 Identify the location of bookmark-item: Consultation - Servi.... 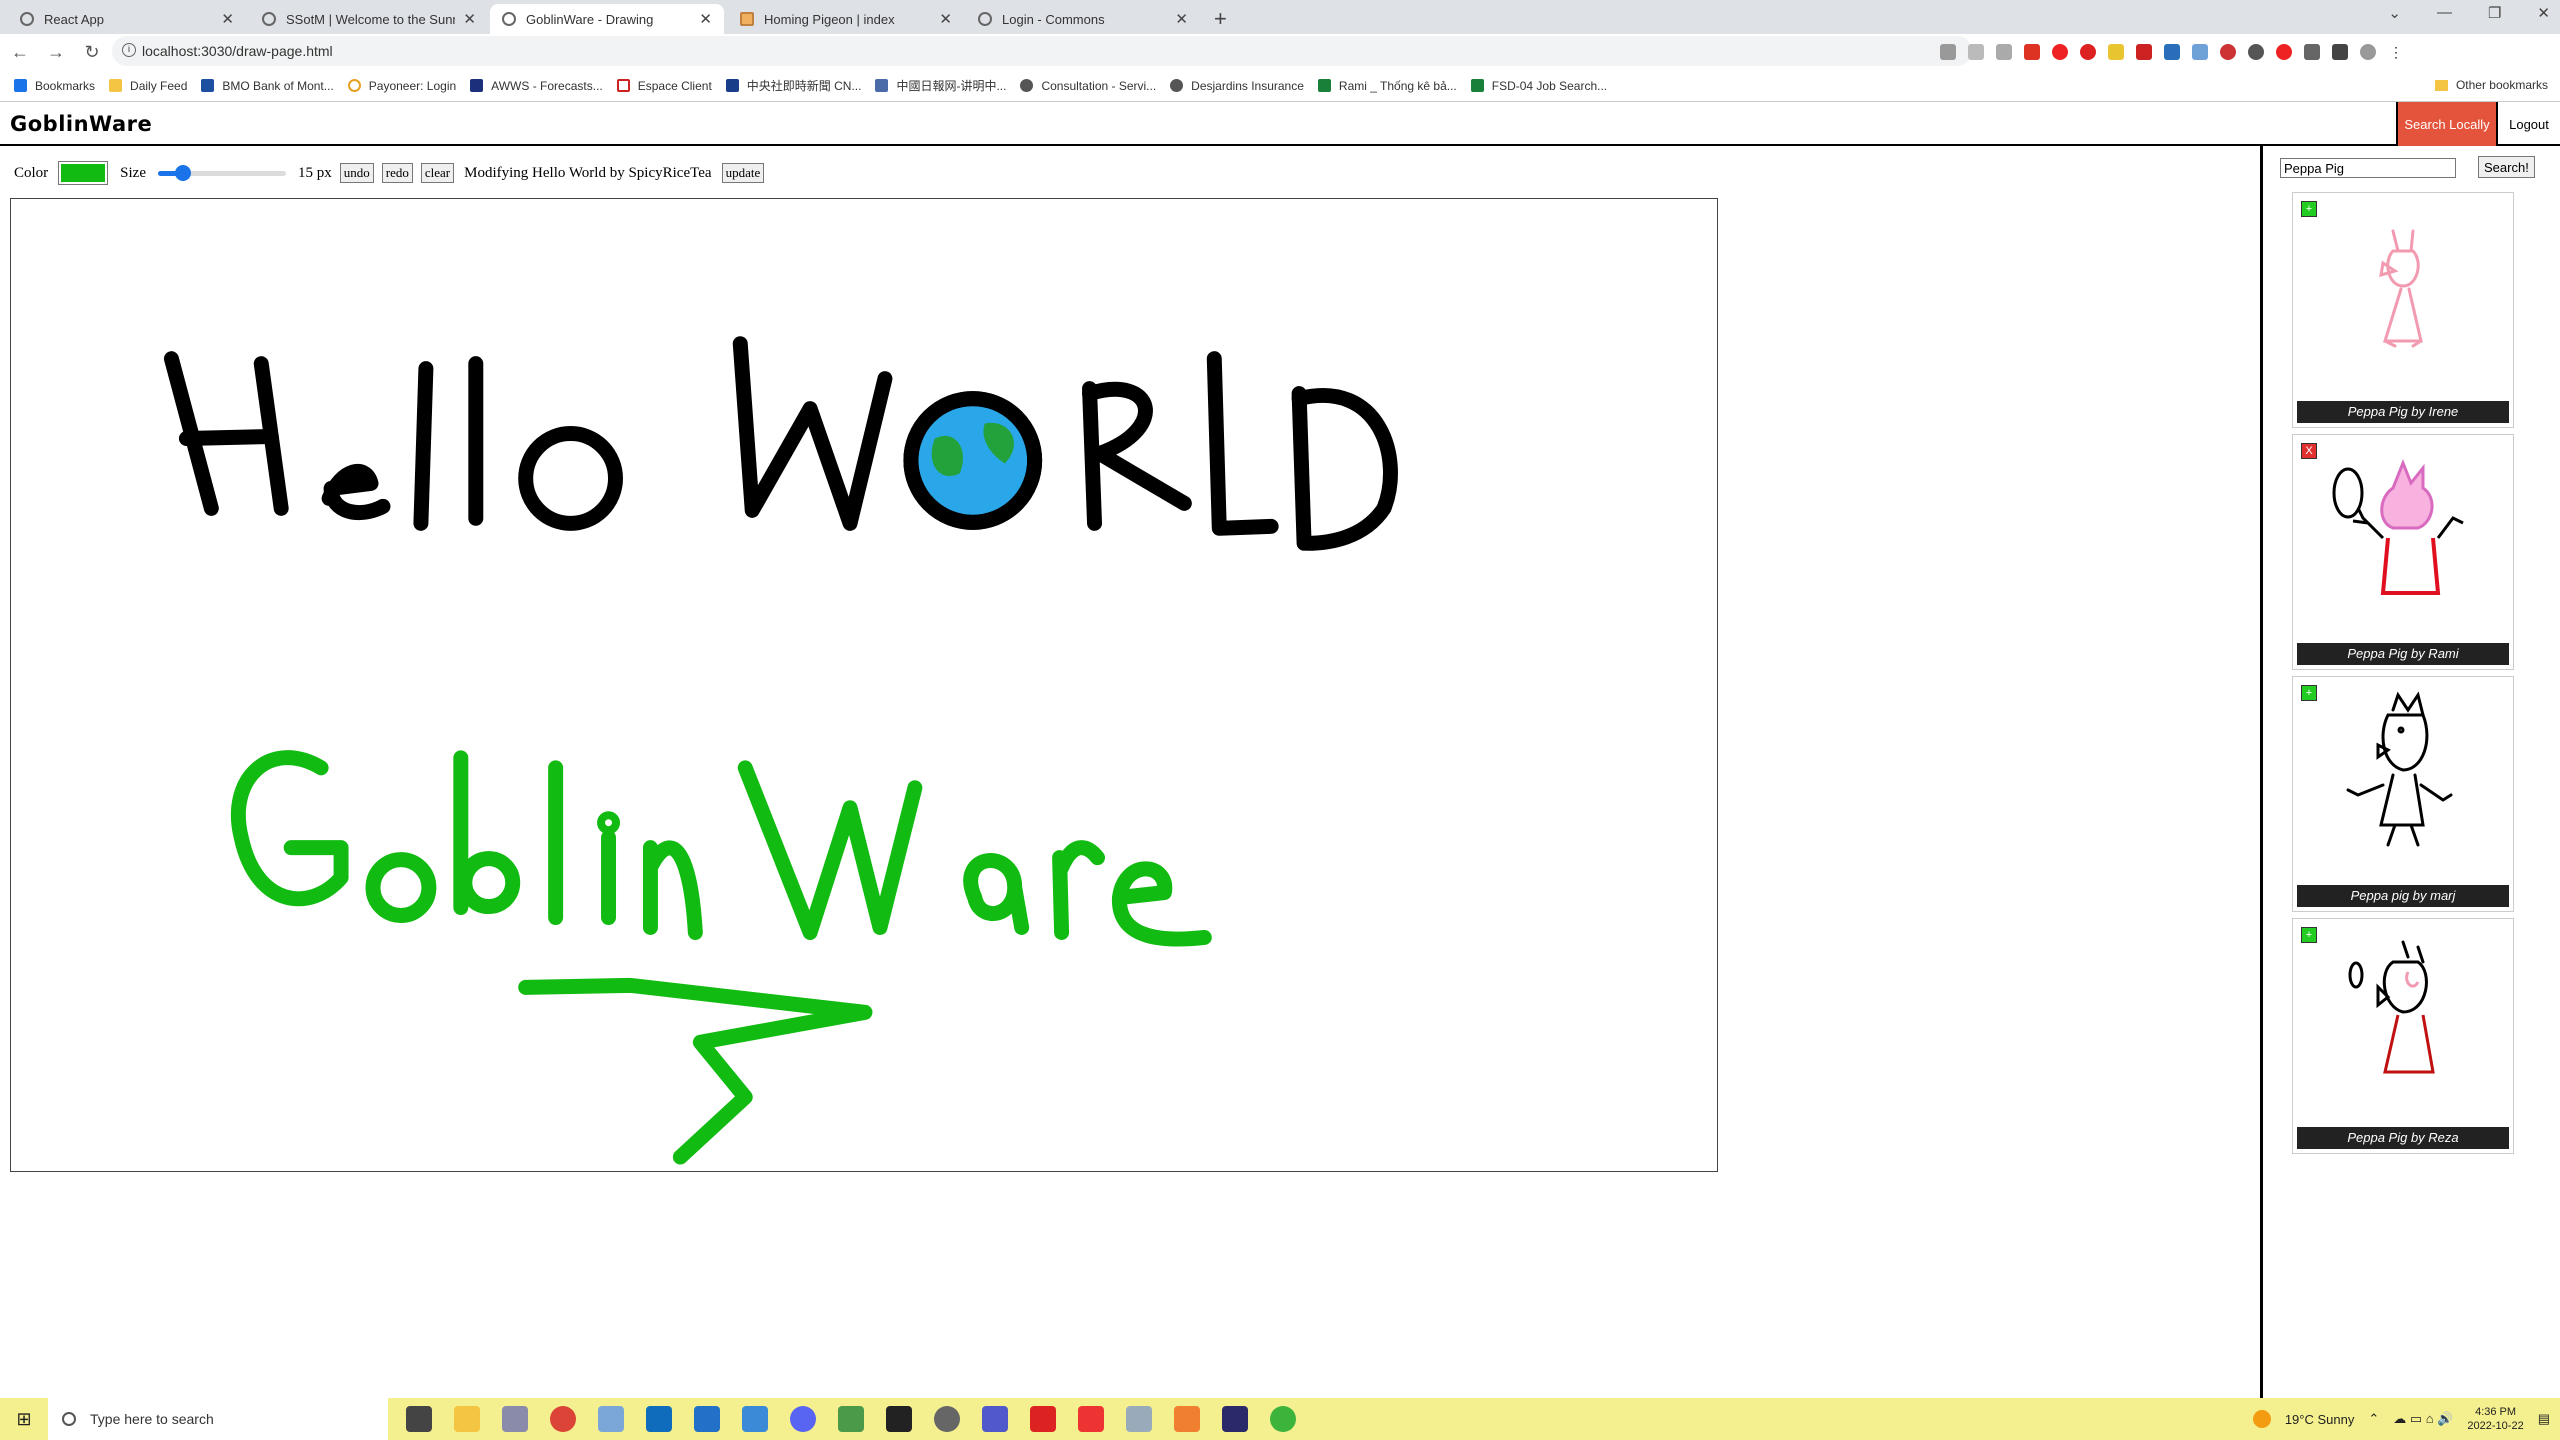
(1088, 86).